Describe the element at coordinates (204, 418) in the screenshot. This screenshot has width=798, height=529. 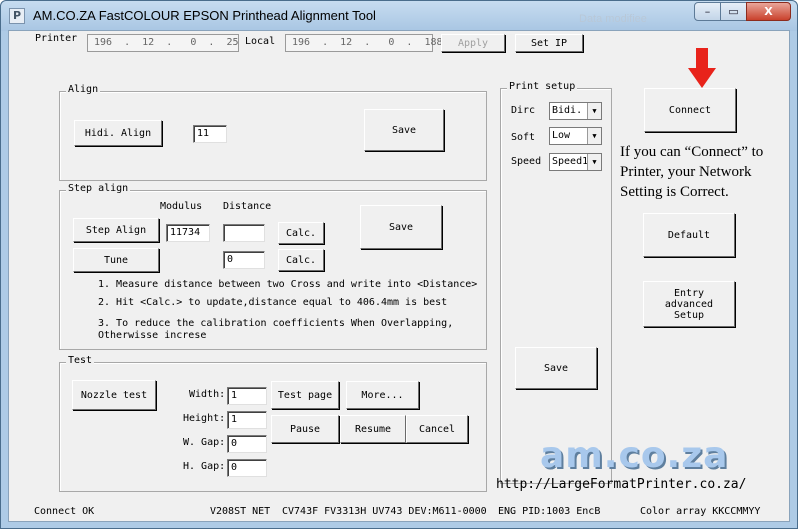
I see `height-label: Height:` at that location.